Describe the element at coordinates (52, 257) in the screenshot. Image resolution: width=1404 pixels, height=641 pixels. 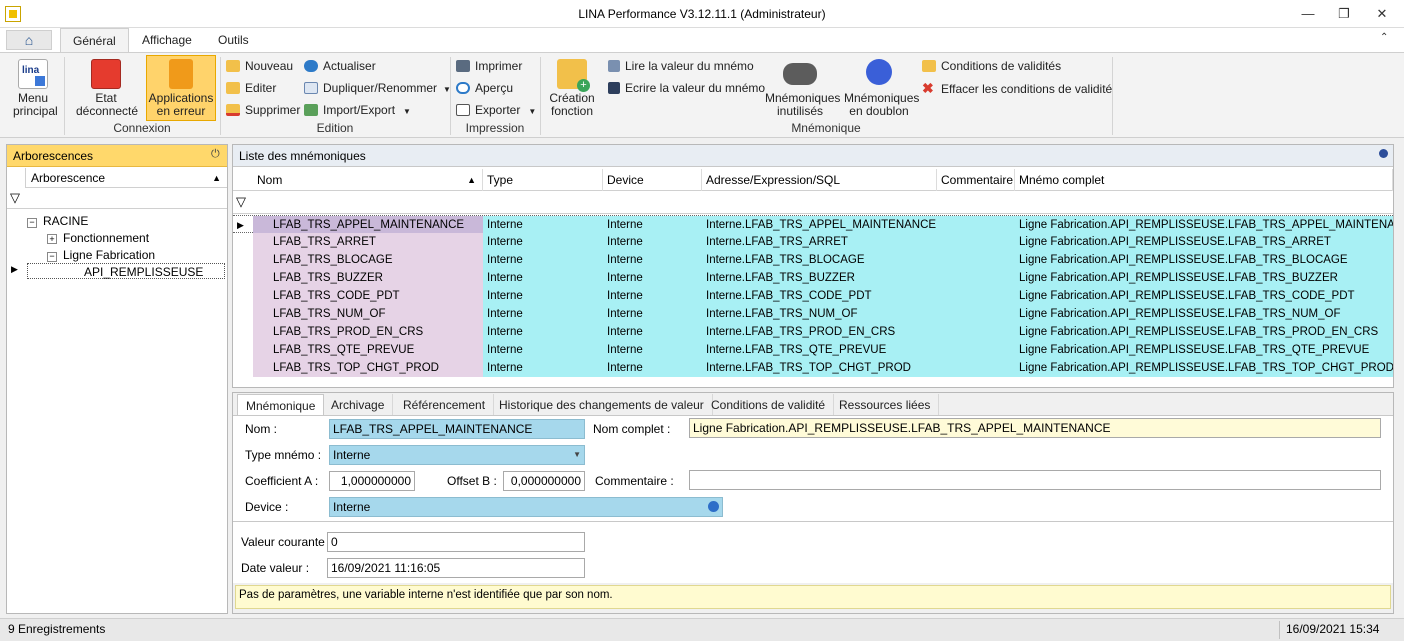
I see `collapse-icon: −` at that location.